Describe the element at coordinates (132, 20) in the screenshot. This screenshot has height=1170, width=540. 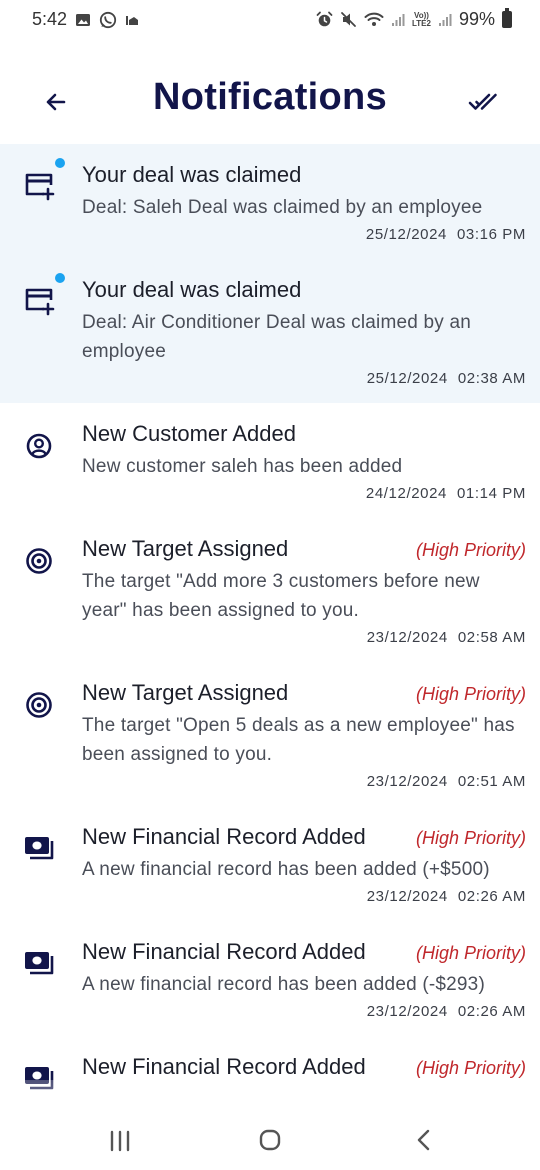
I see `notification-icon` at that location.